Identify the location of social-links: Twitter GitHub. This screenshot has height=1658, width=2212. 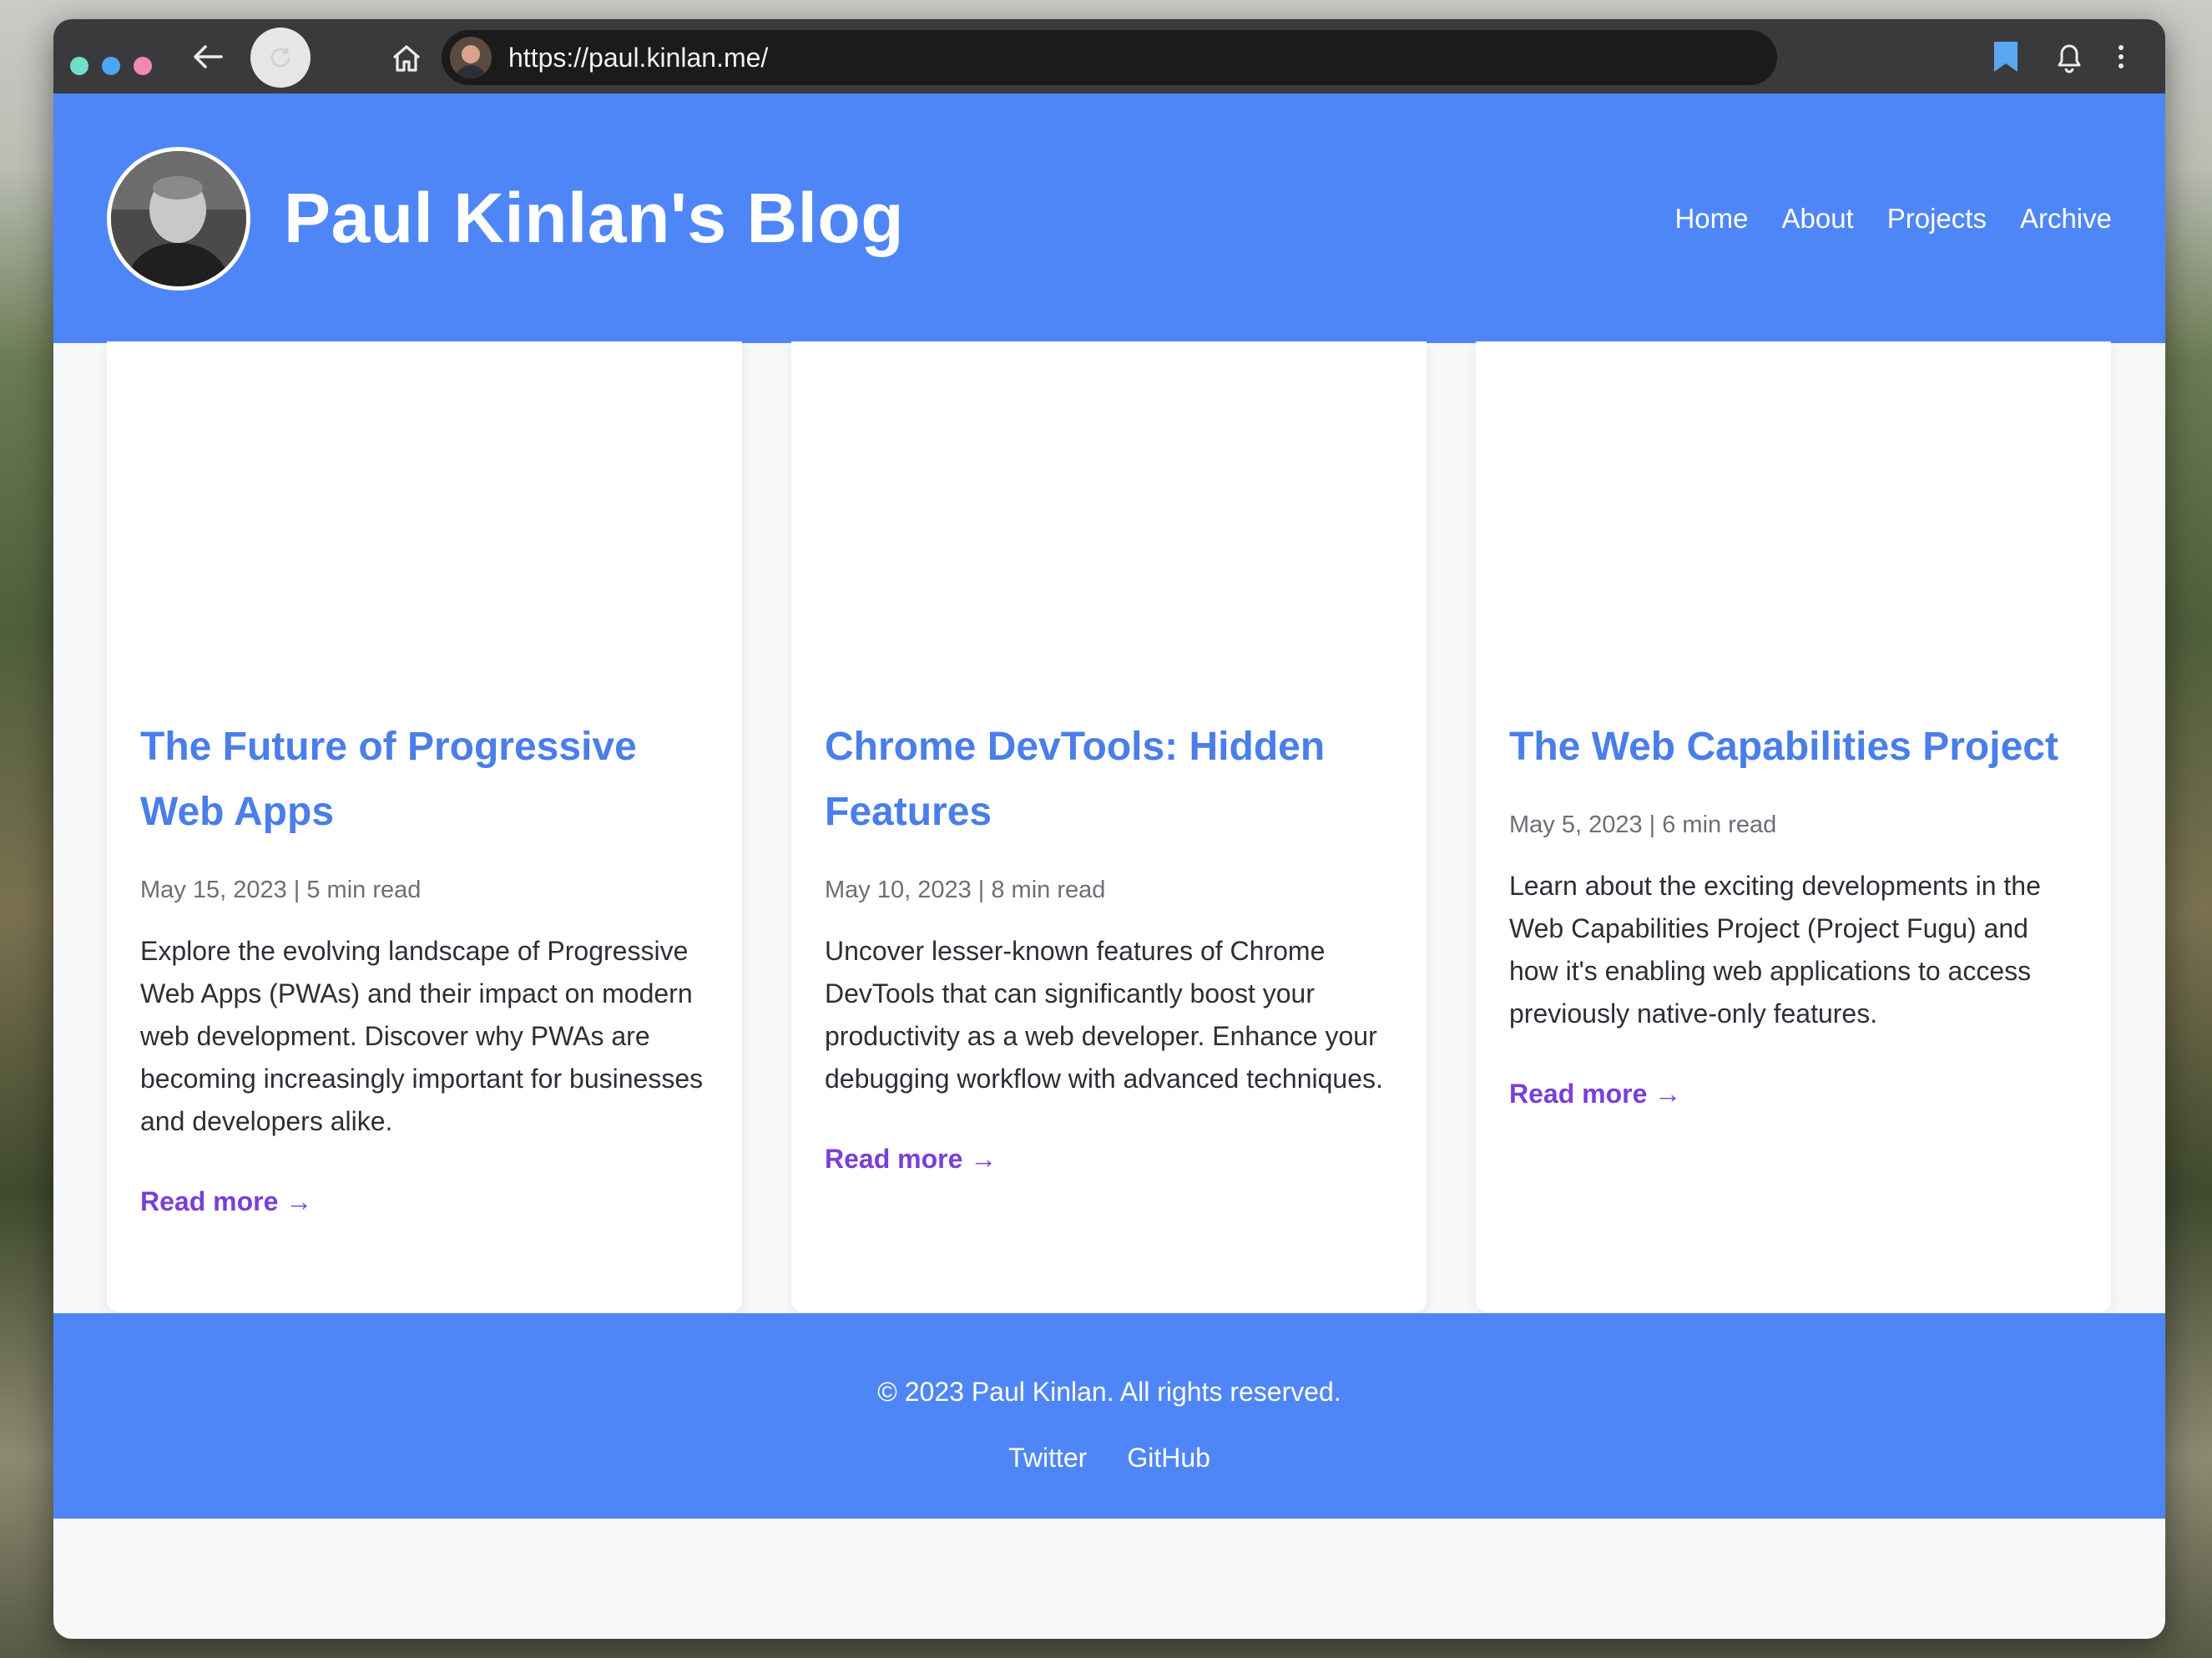
(1109, 1458).